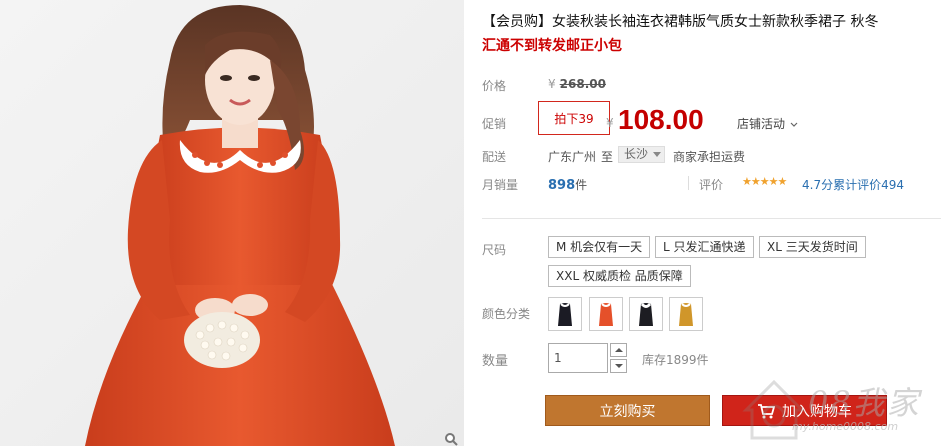 This screenshot has height=446, width=941. I want to click on destination-city-select: 长沙, so click(641, 154).